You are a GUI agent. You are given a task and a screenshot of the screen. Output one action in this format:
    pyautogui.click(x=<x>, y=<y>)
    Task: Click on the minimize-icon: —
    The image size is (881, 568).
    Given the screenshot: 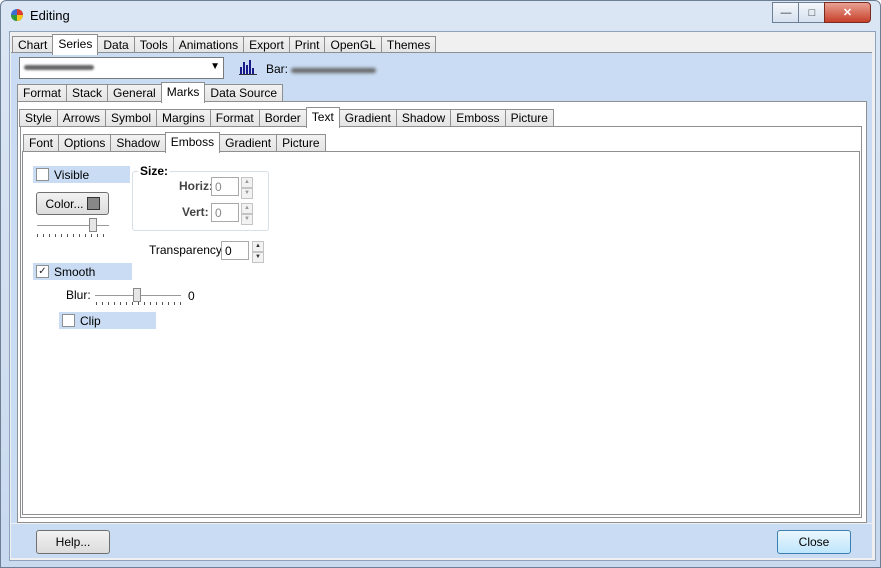 What is the action you would take?
    pyautogui.click(x=786, y=12)
    